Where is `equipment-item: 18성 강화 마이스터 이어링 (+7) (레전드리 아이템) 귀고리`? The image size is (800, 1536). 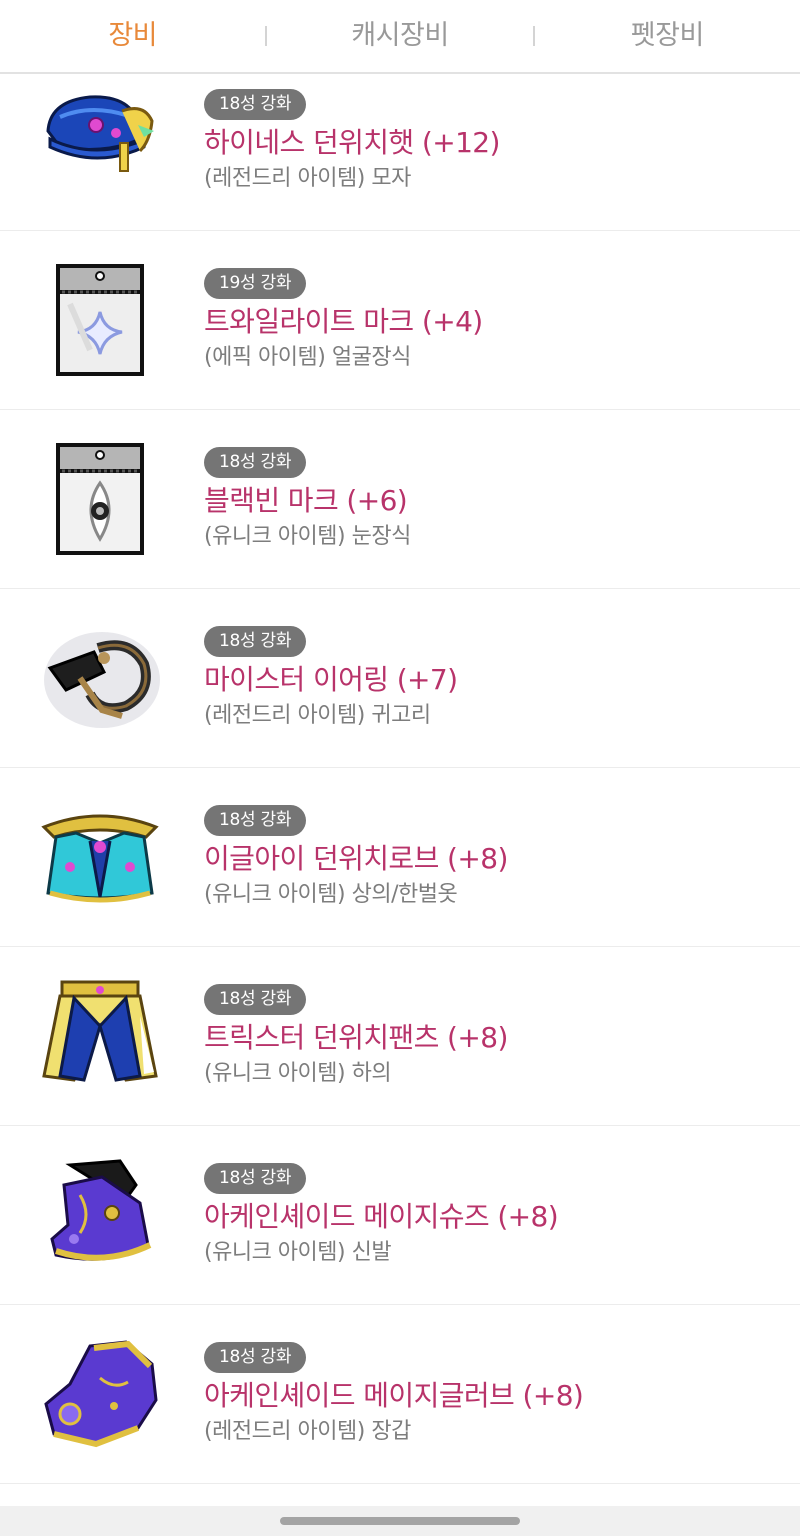
equipment-item: 18성 강화 마이스터 이어링 (+7) (레전드리 아이템) 귀고리 is located at coordinates (400, 678).